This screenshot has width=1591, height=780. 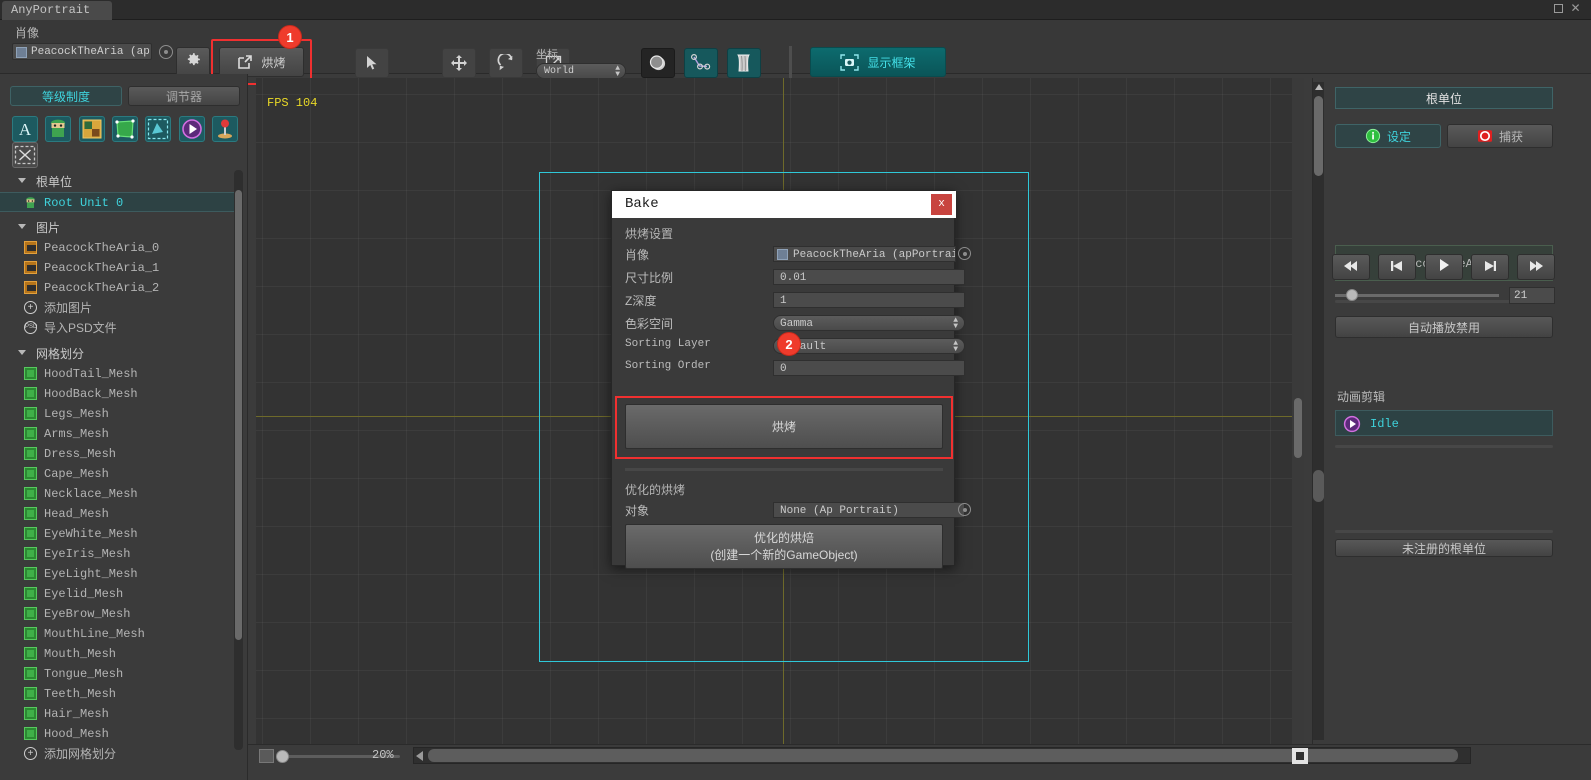 What do you see at coordinates (57, 10) in the screenshot?
I see `app-tab: AnyPortrait` at bounding box center [57, 10].